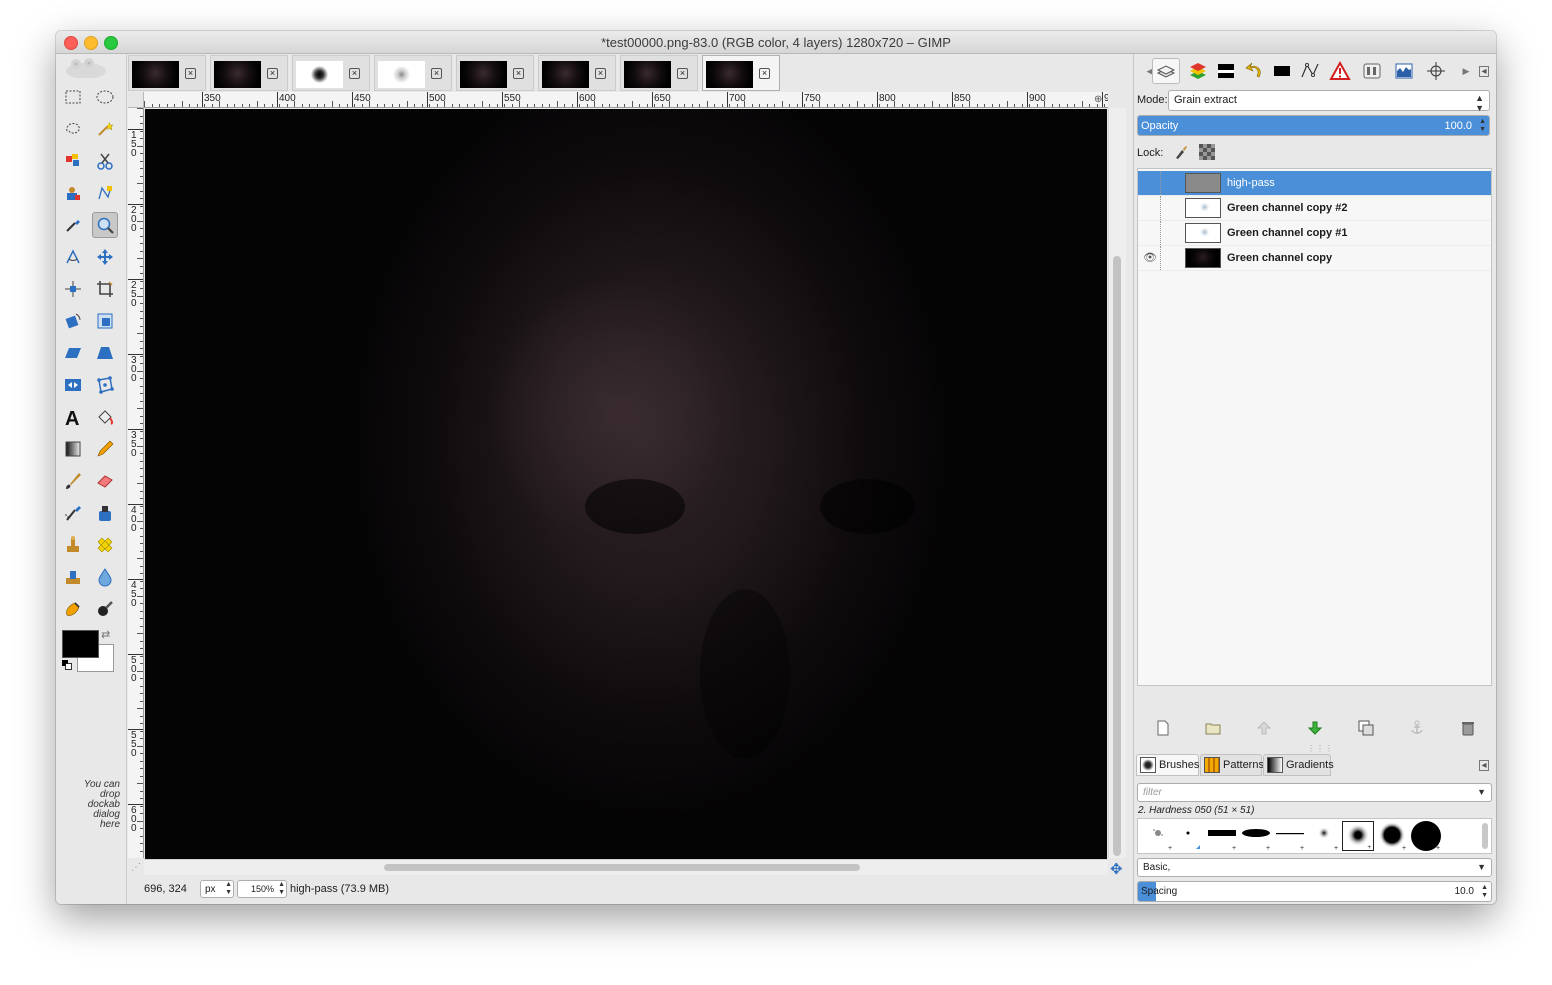 This screenshot has height=985, width=1552. I want to click on new-layer-button, so click(1163, 728).